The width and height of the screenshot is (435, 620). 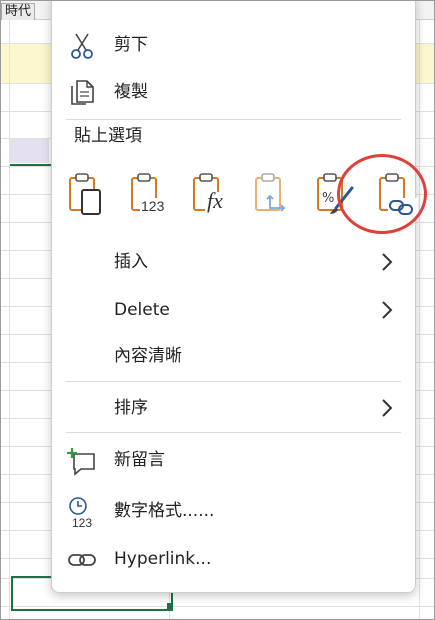 What do you see at coordinates (272, 195) in the screenshot?
I see `paste-transpose-button` at bounding box center [272, 195].